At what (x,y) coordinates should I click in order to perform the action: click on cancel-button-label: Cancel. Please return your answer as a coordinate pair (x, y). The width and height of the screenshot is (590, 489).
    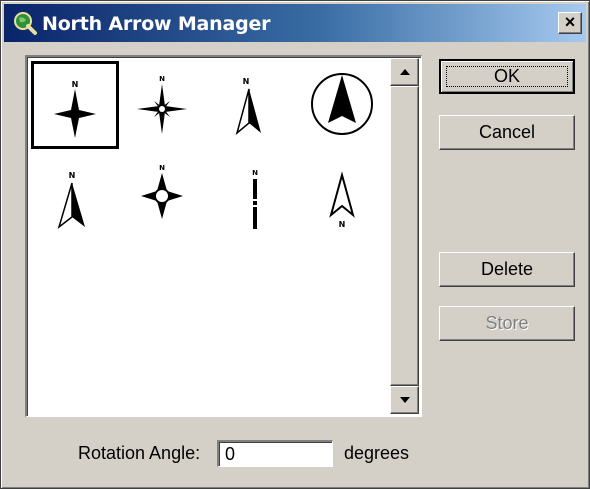
    Looking at the image, I should click on (507, 132).